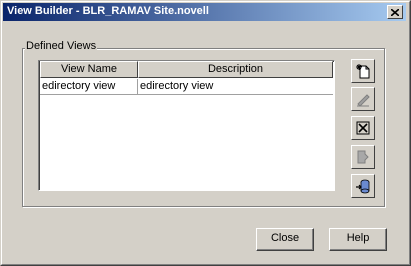  I want to click on edit-view-icon, so click(363, 100).